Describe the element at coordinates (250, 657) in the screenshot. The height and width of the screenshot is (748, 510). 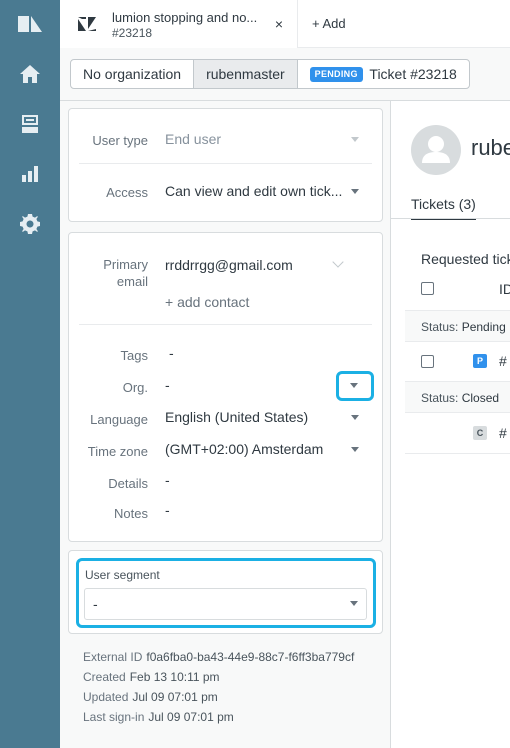
I see `external-id-value: f0a6fba0-ba43-44e9-88c7-f6ff3ba779cf` at that location.